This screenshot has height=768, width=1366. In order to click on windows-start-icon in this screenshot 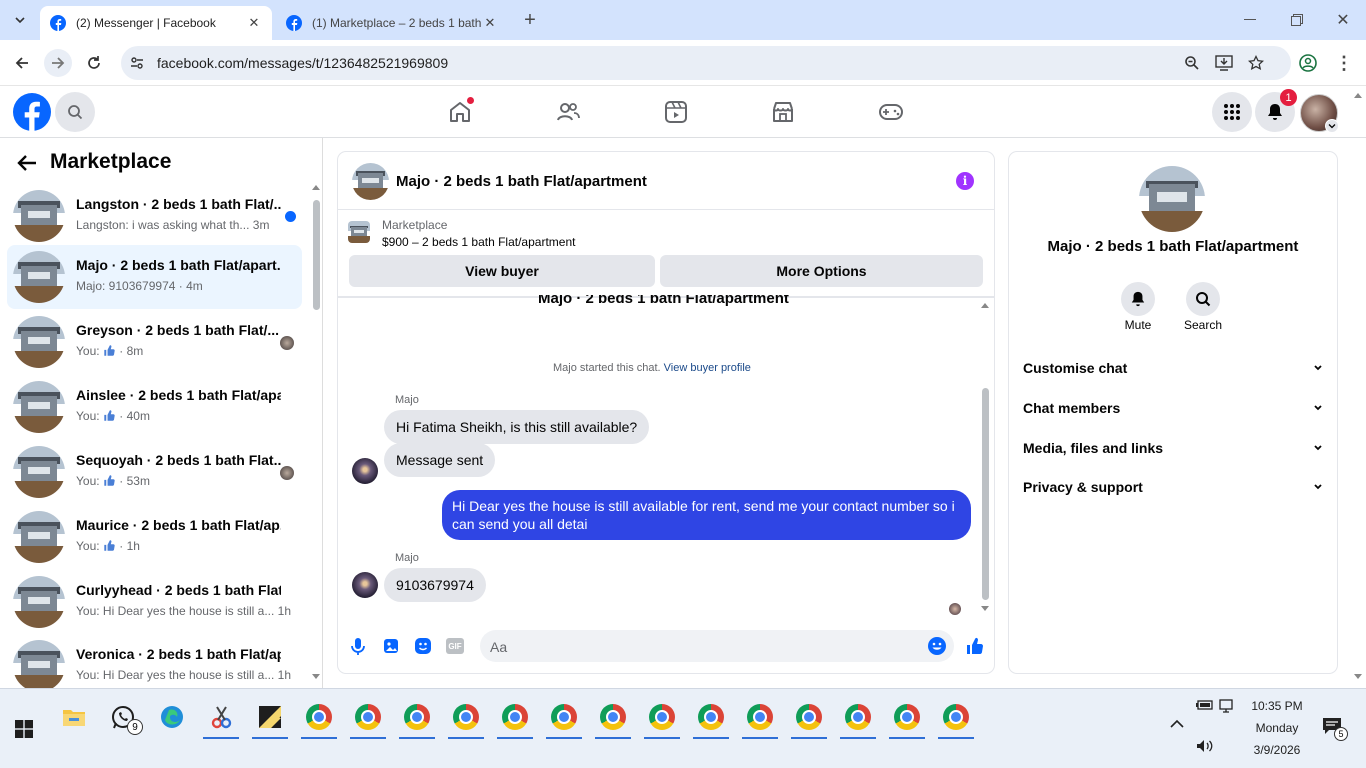, I will do `click(24, 729)`.